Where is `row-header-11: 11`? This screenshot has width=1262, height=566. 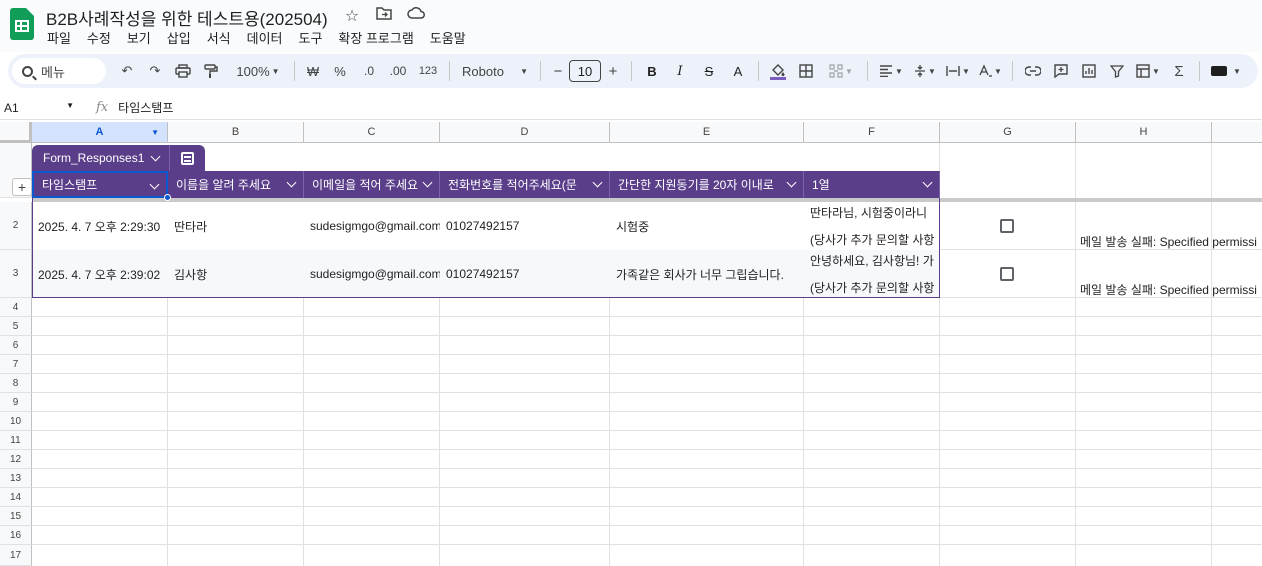
row-header-11: 11 is located at coordinates (16, 440).